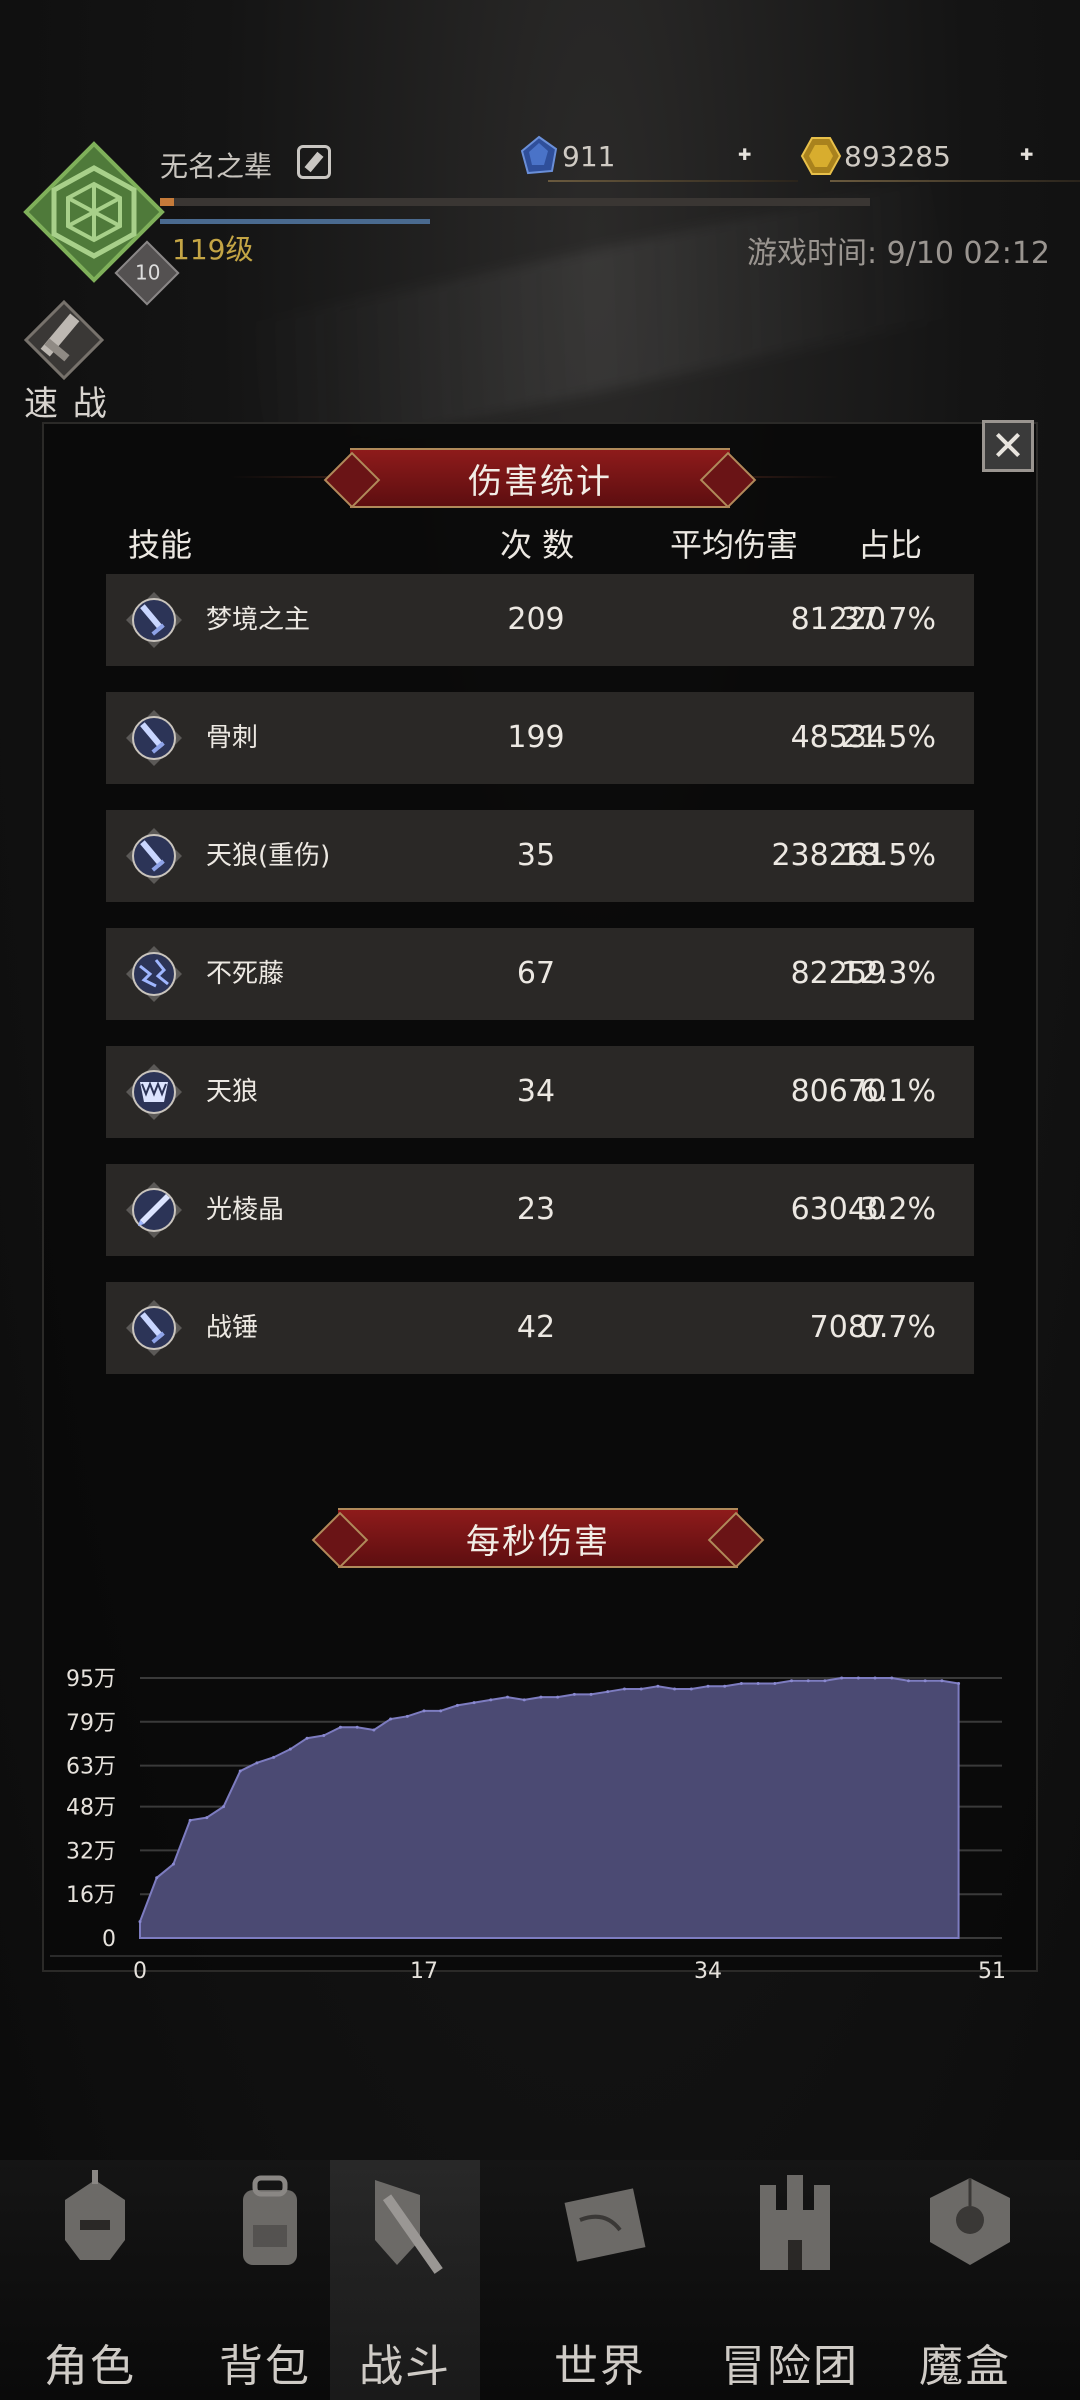 The width and height of the screenshot is (1080, 2400). I want to click on crystal-blade-icon, so click(154, 1210).